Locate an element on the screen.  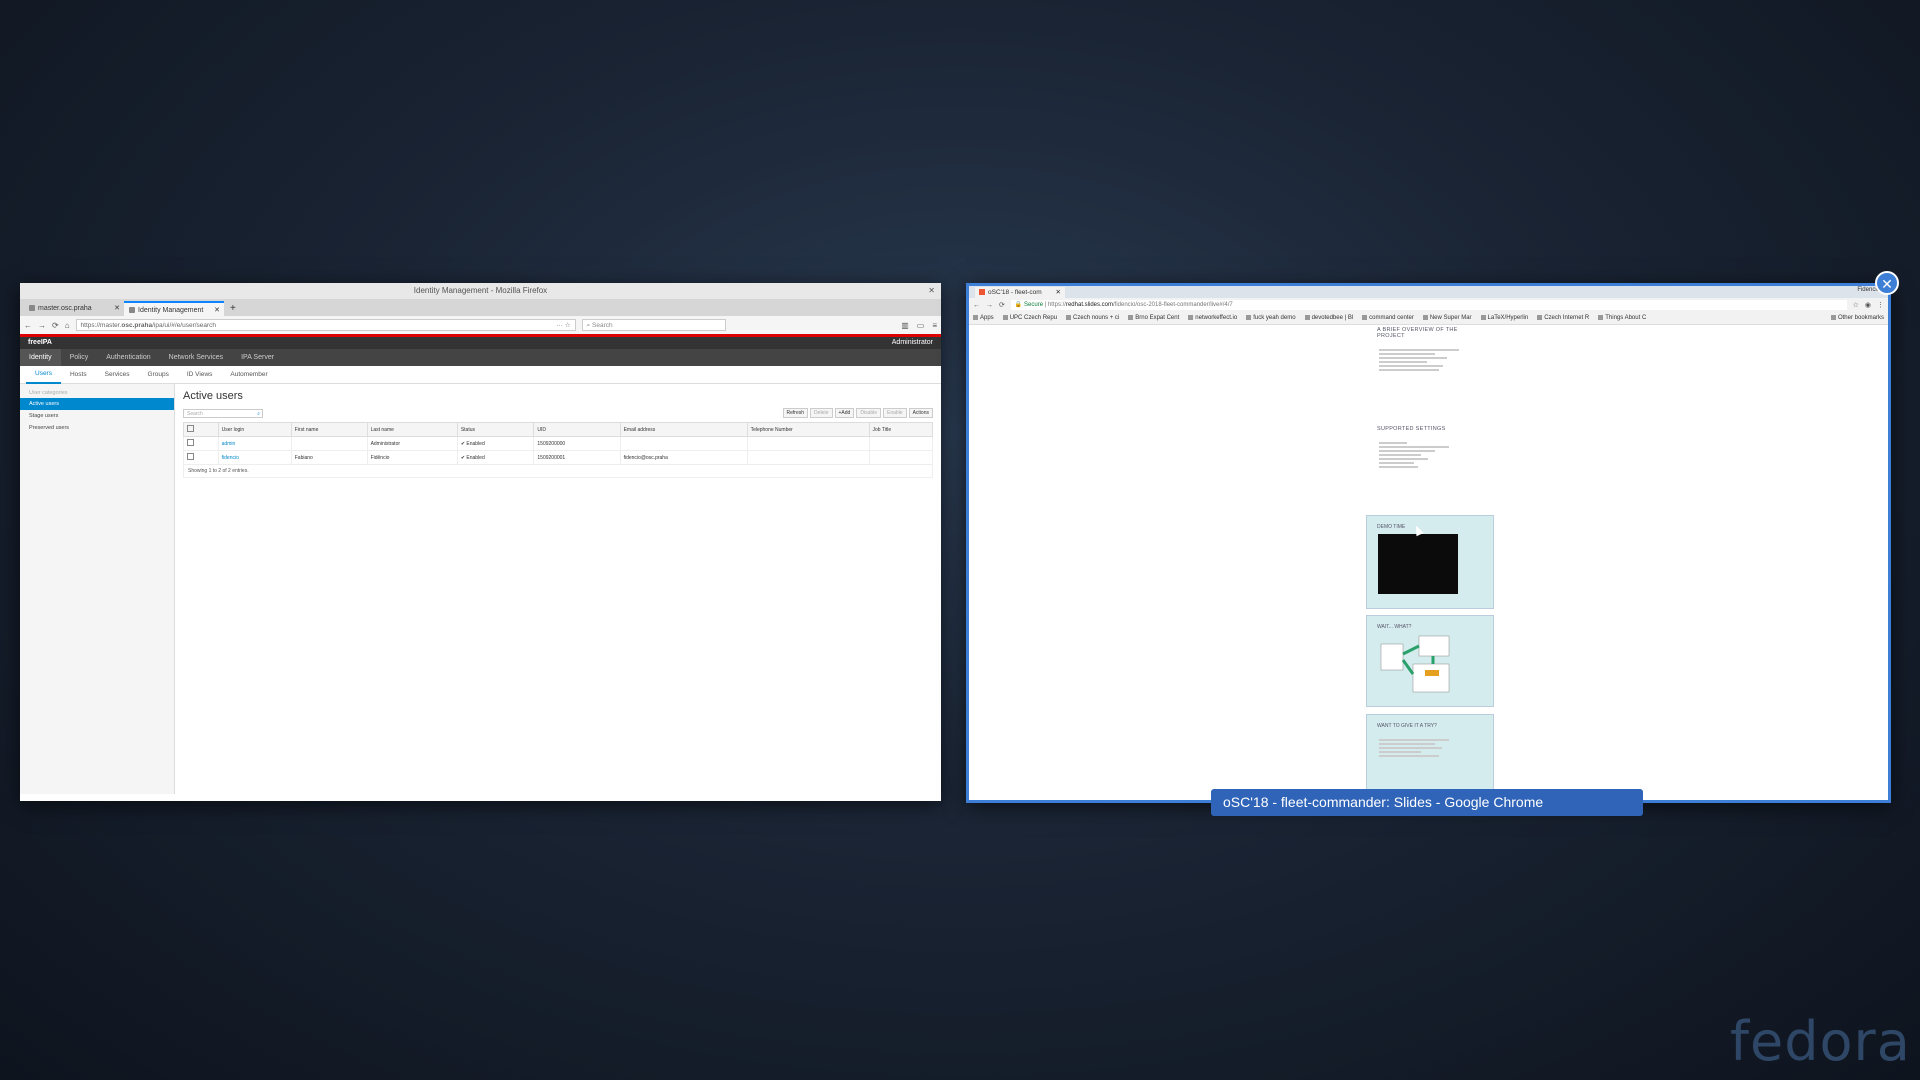
user-login-link: admin is located at coordinates (254, 443).